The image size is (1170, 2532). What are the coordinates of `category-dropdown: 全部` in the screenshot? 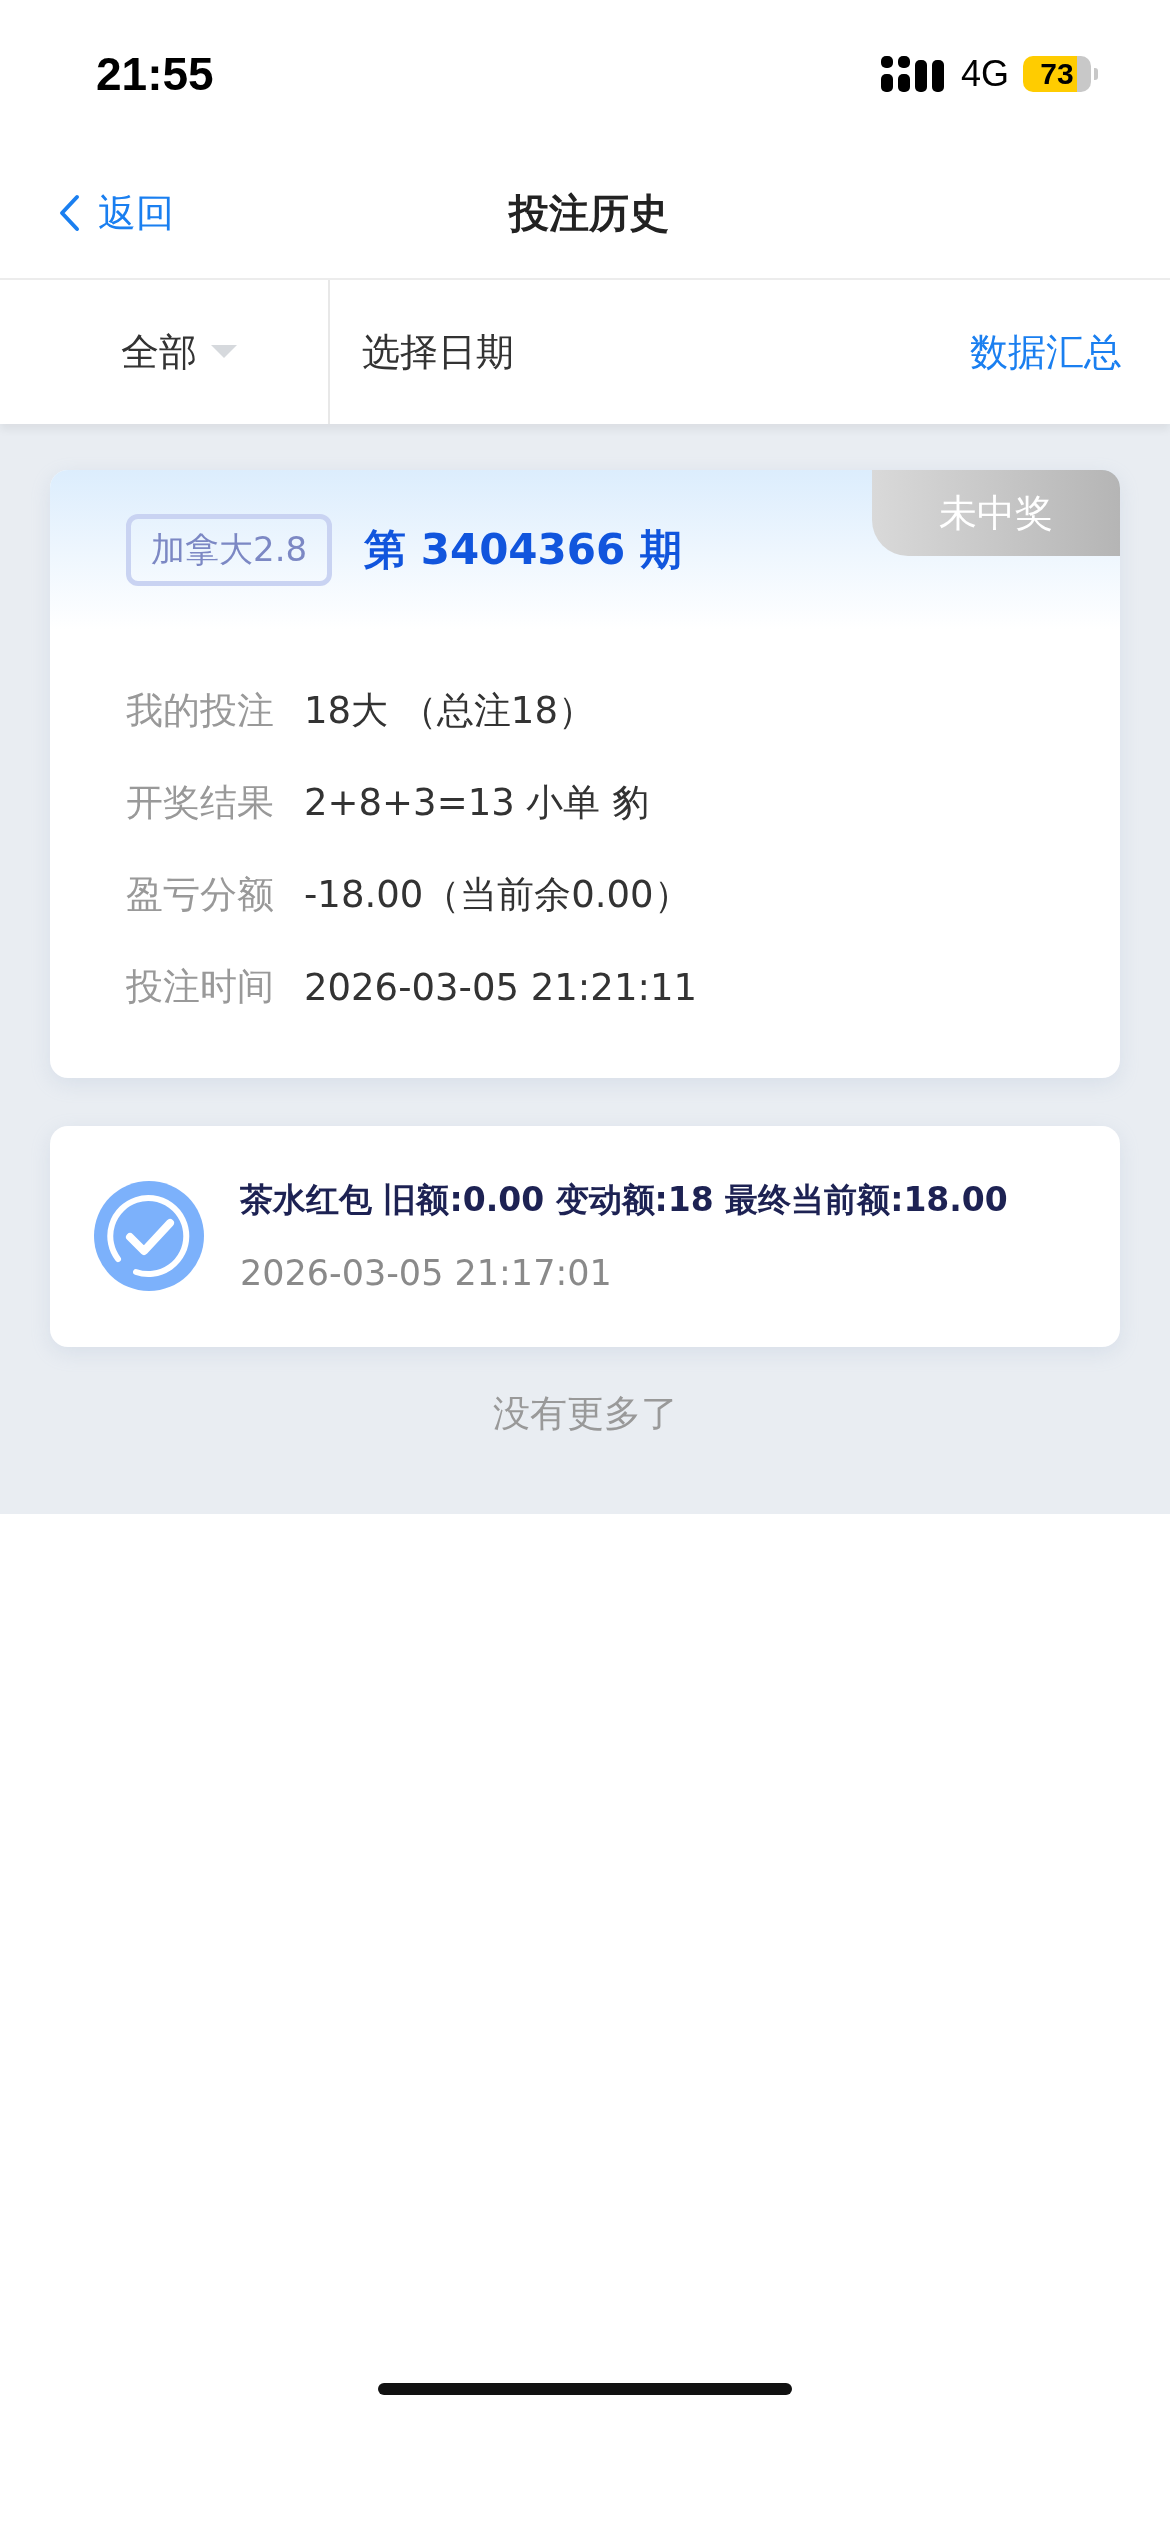 It's located at (165, 352).